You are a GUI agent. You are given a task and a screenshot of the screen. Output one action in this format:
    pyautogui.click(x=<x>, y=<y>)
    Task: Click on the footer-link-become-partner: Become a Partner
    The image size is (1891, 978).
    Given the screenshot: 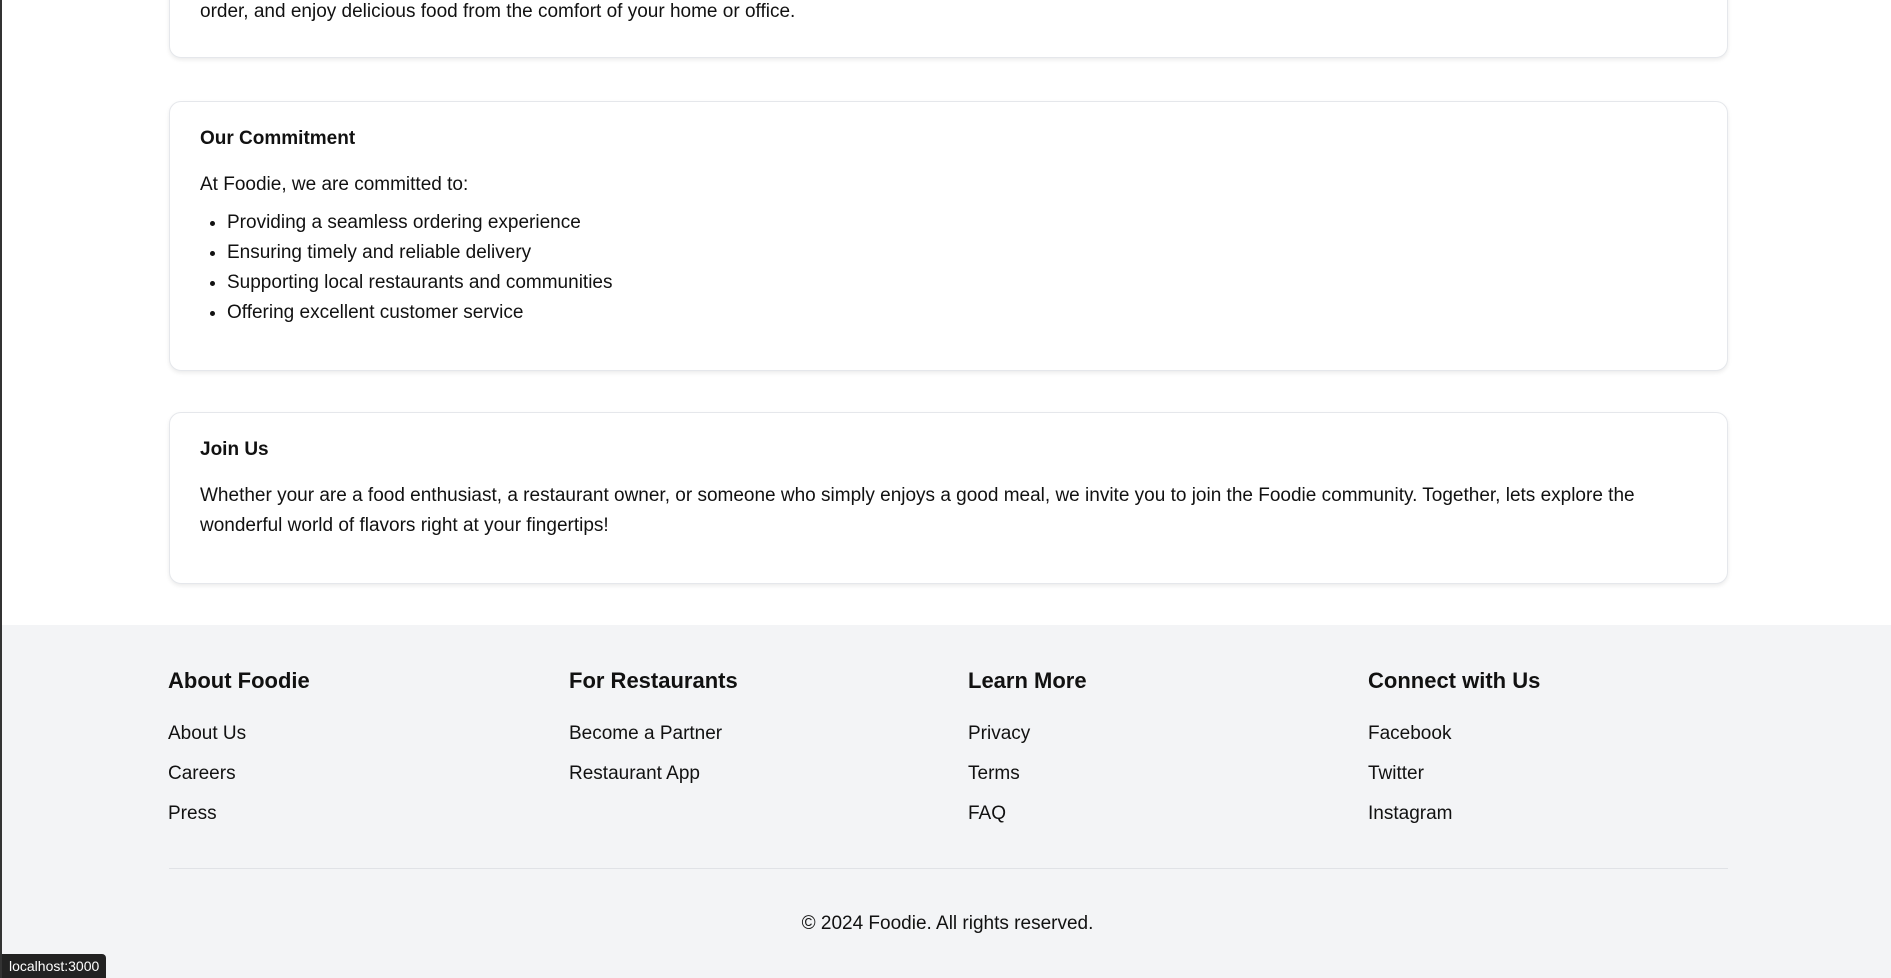 What is the action you would take?
    pyautogui.click(x=759, y=734)
    